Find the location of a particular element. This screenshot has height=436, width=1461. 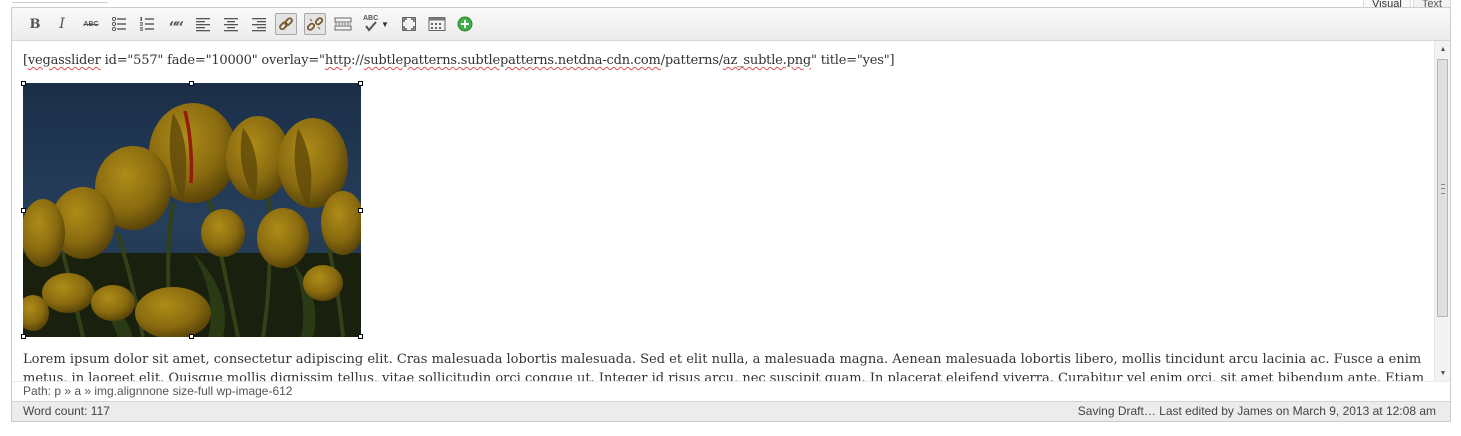

editor-scrollbar: ▲ ▼ is located at coordinates (1442, 211).